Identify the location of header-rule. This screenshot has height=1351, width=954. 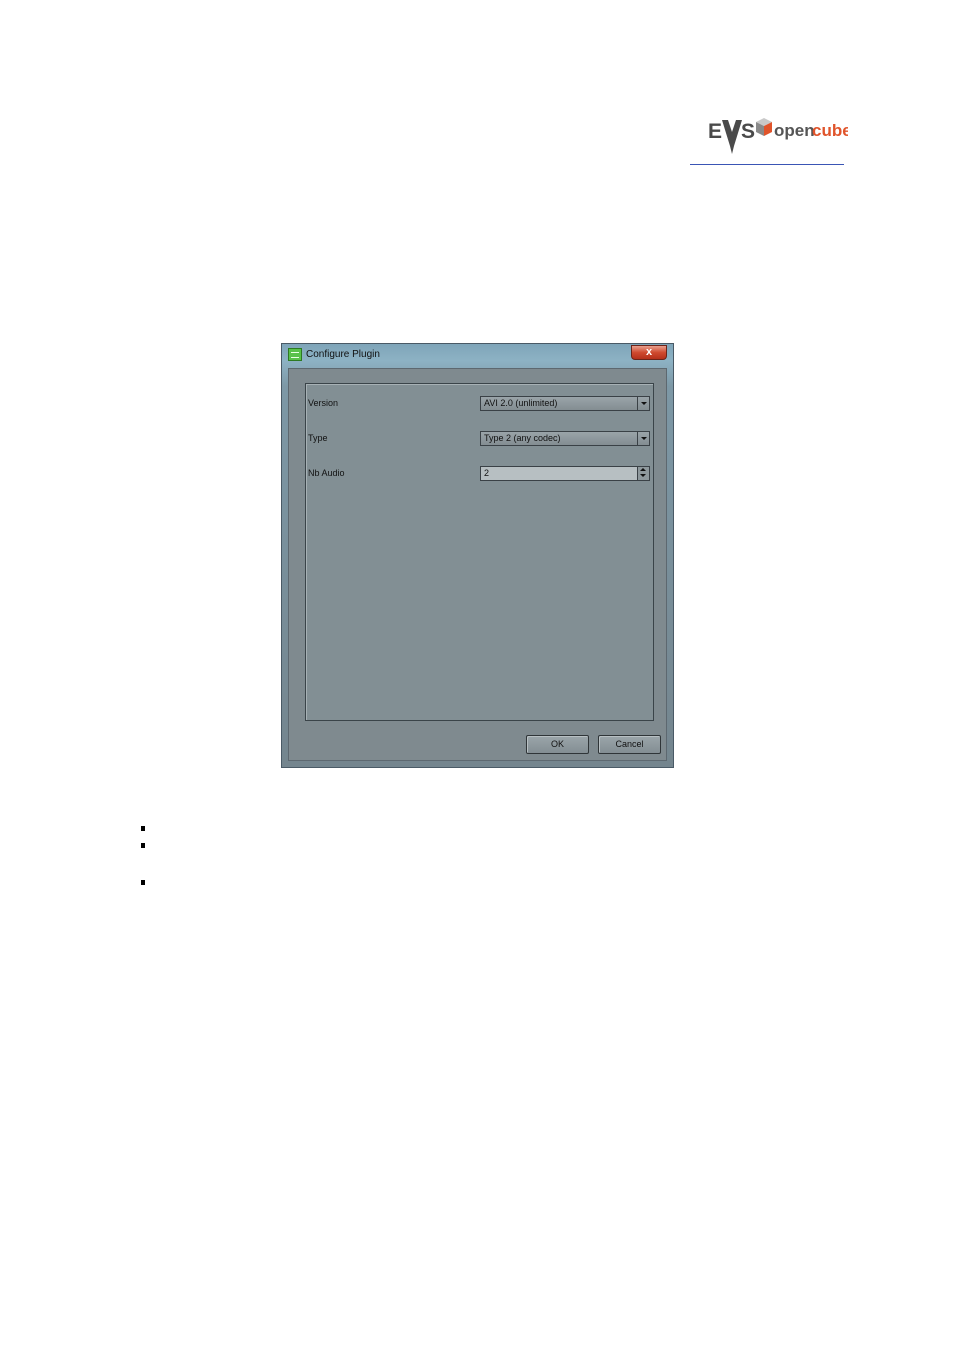
(767, 164).